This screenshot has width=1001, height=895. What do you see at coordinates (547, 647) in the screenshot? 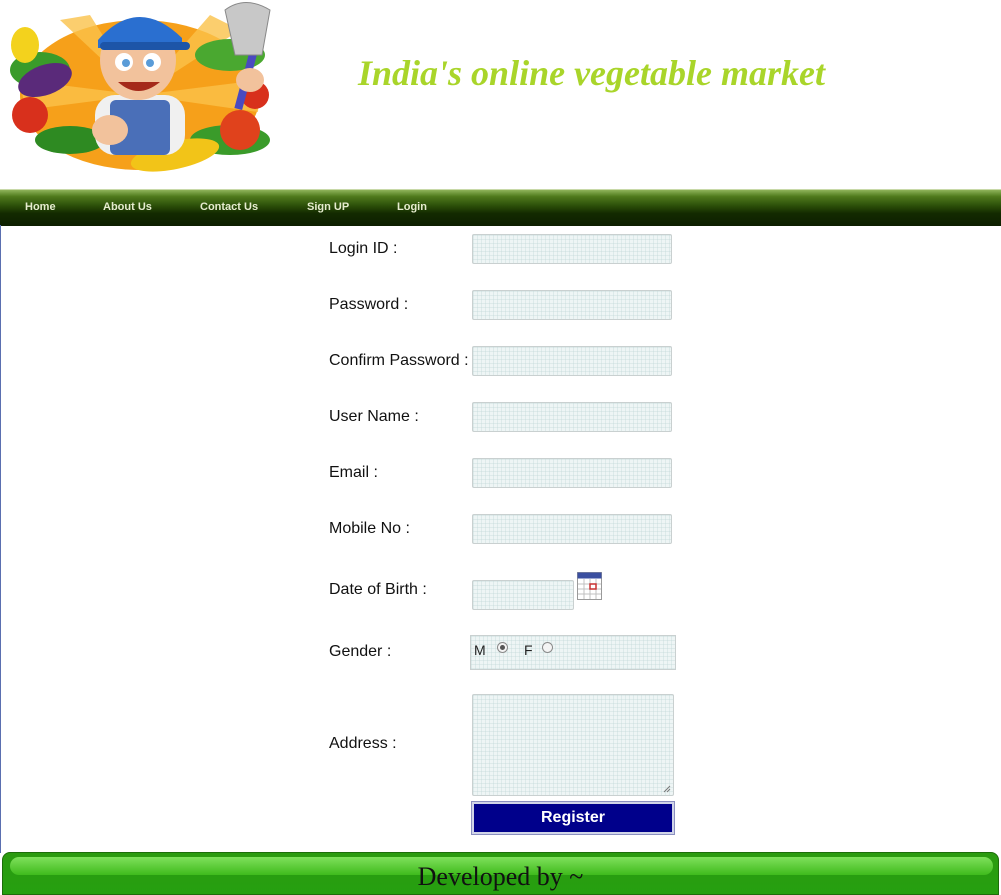
I see `gender-f-radio` at bounding box center [547, 647].